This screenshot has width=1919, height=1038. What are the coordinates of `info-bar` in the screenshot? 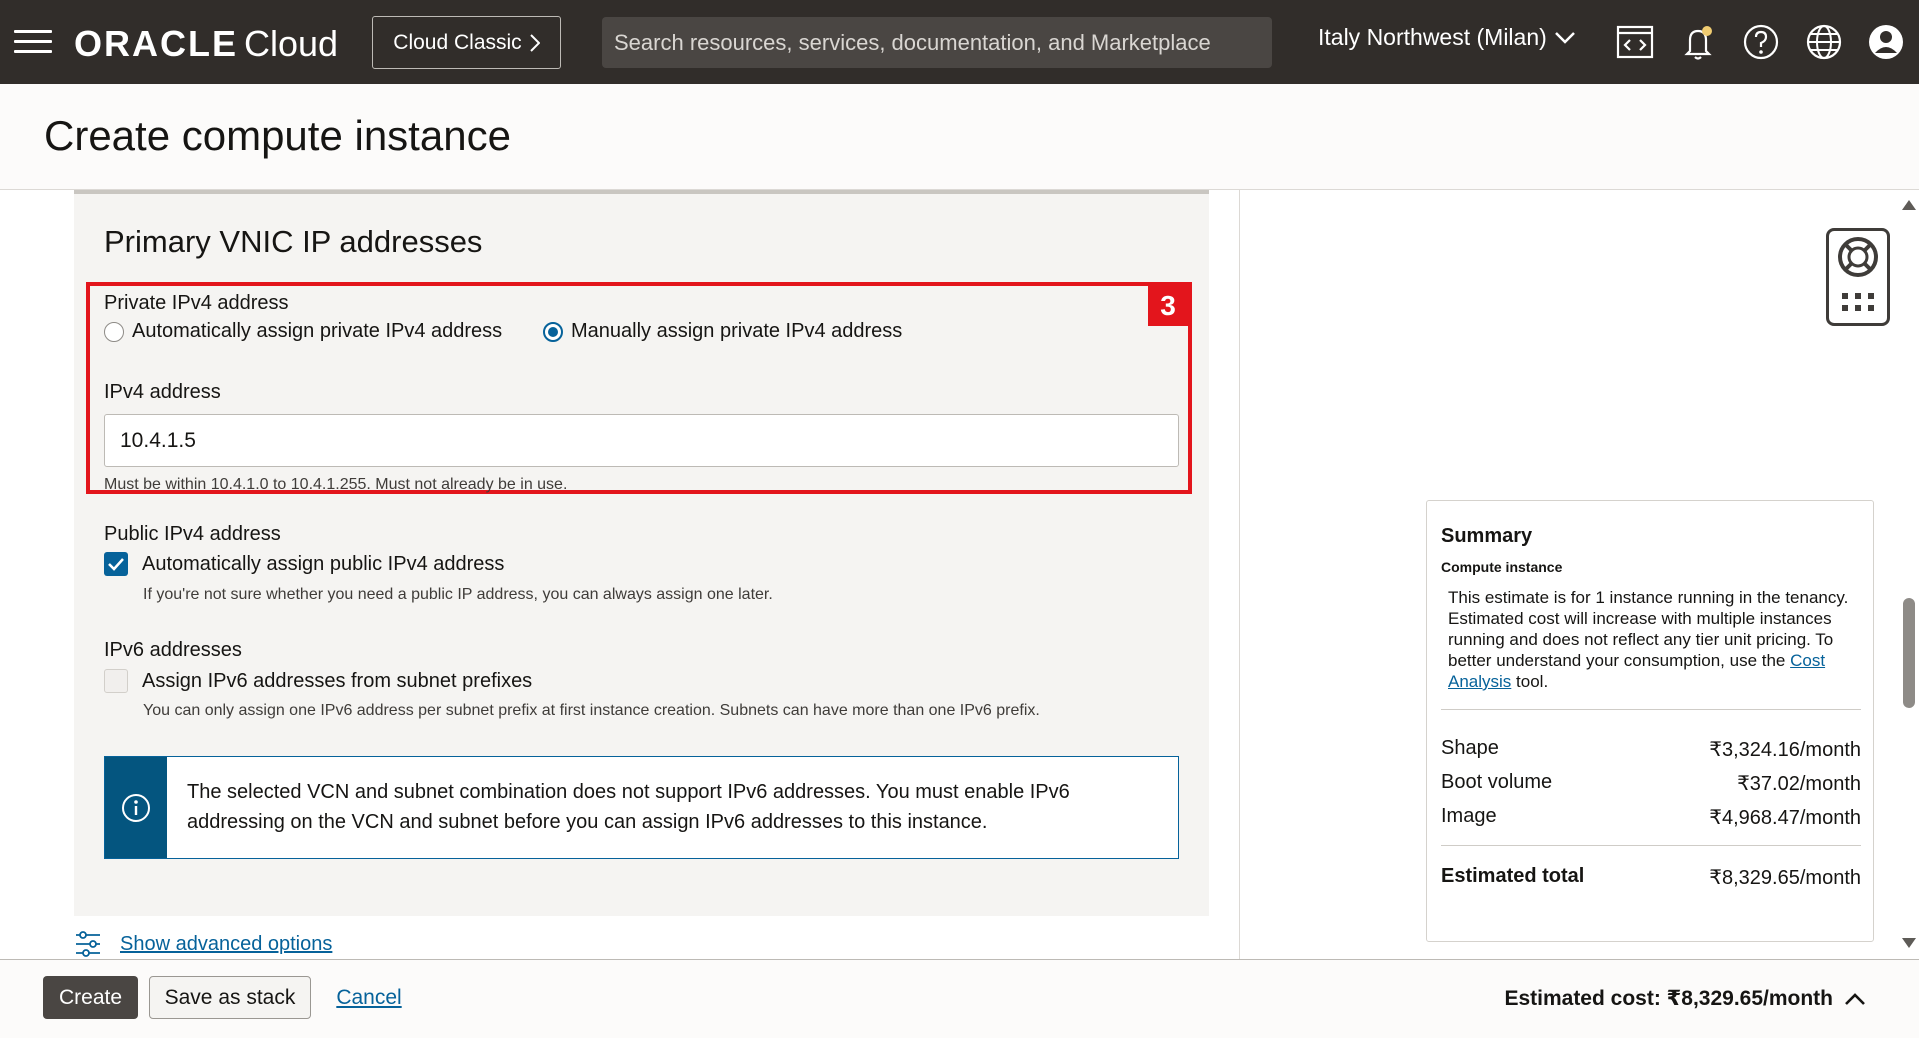 It's located at (136, 807).